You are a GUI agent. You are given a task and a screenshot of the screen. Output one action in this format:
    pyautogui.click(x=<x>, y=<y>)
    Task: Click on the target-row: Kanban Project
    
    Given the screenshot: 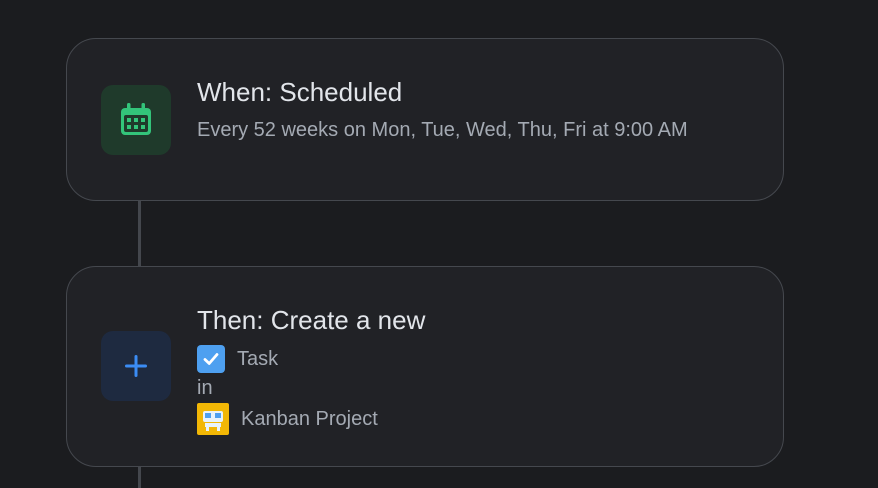 What is the action you would take?
    pyautogui.click(x=287, y=419)
    